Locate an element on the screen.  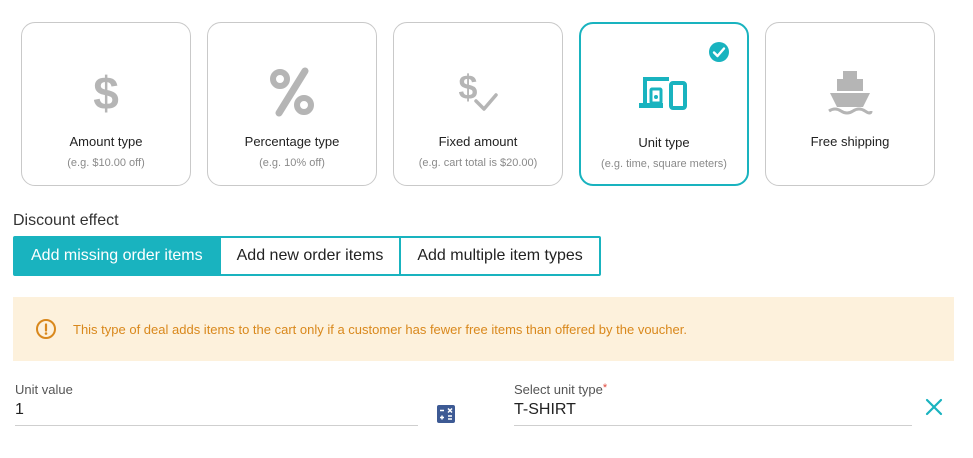
check-circle-icon is located at coordinates (719, 52).